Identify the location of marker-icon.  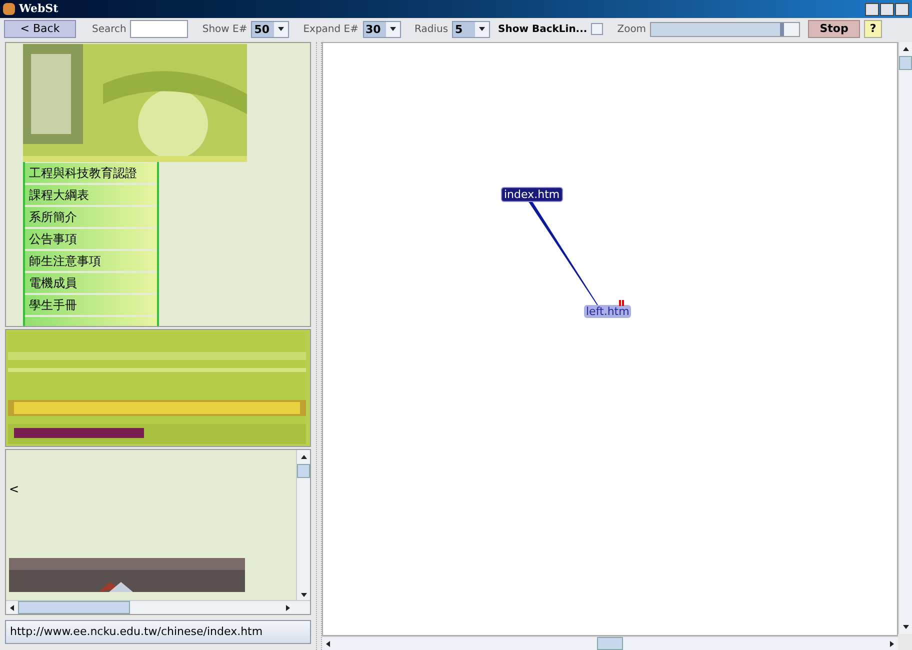
(621, 303).